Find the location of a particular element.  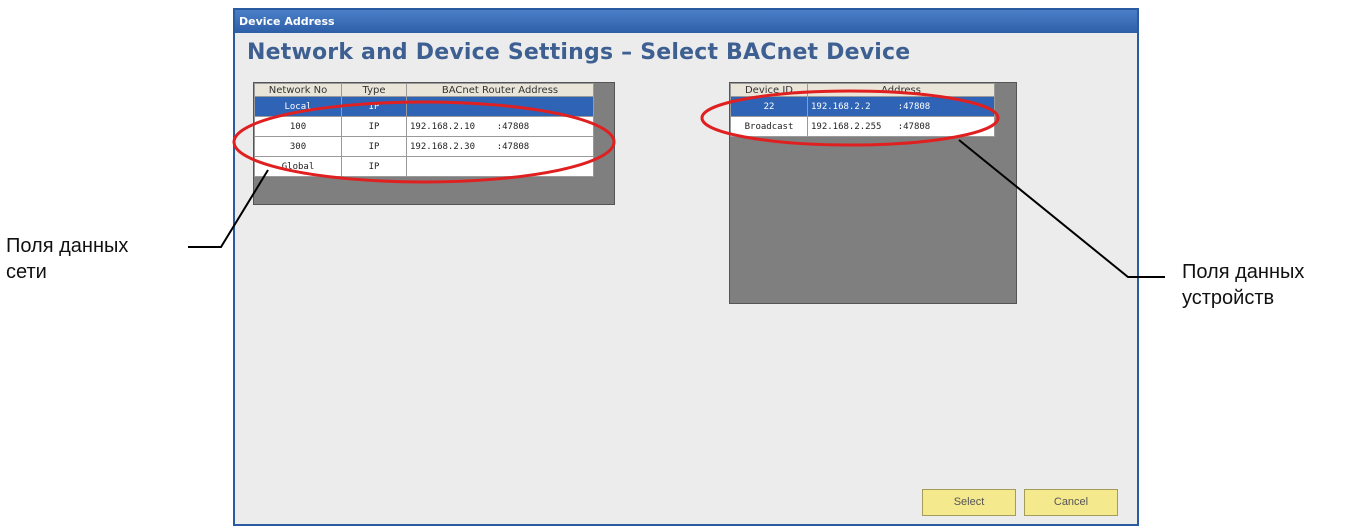

device-fields-annotation: Поля данных устройств is located at coordinates (1243, 285).